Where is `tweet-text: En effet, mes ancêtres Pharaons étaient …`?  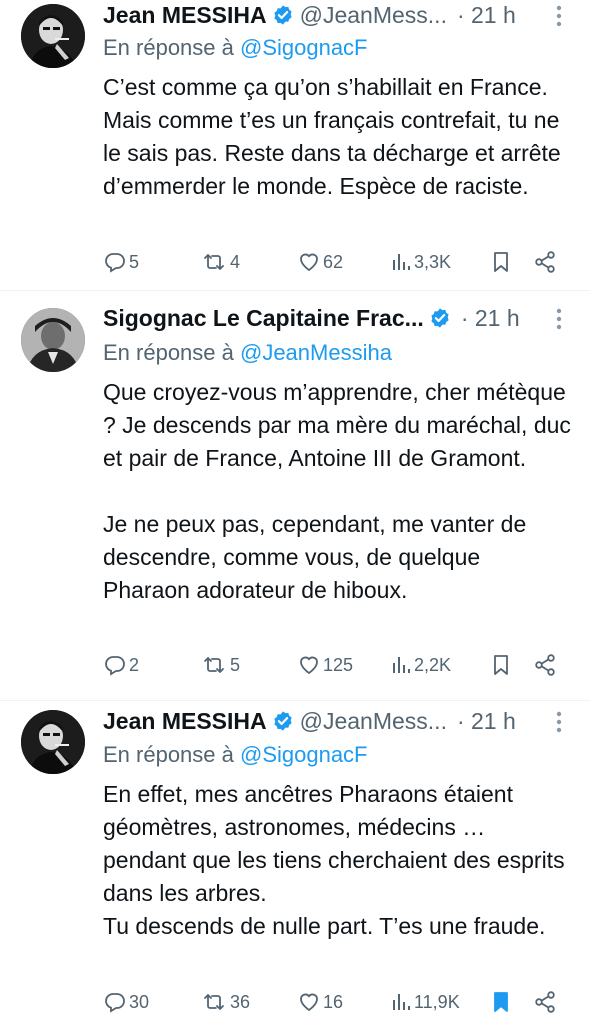 tweet-text: En effet, mes ancêtres Pharaons étaient … is located at coordinates (334, 860).